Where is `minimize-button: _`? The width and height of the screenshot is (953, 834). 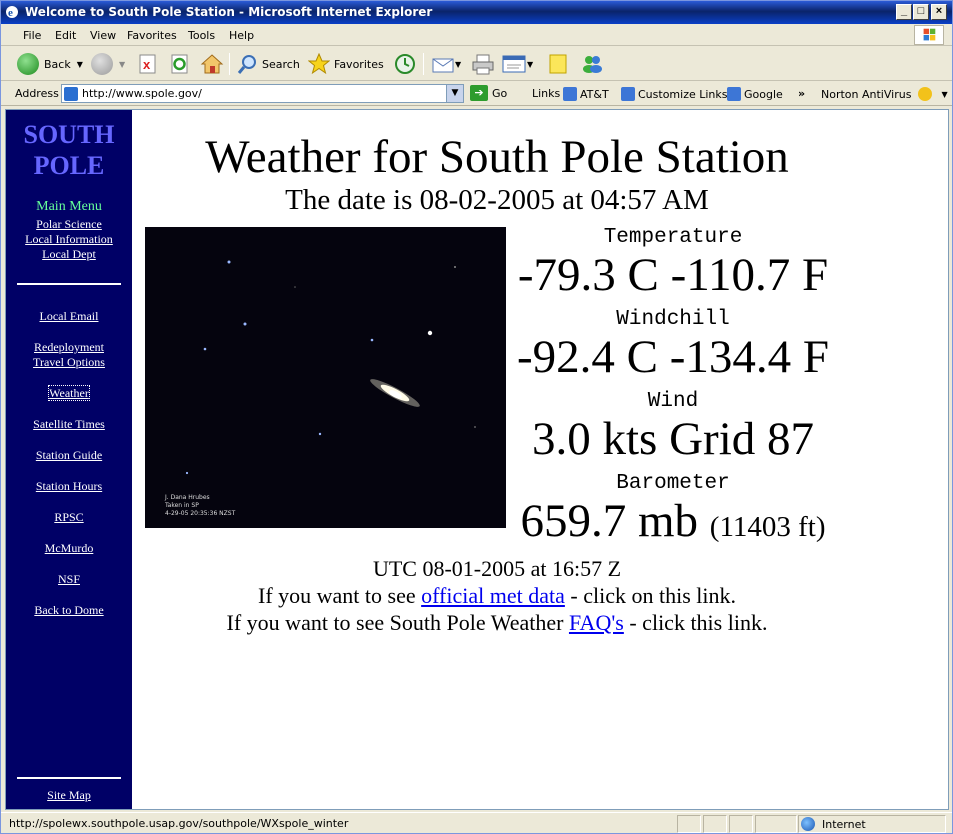 minimize-button: _ is located at coordinates (904, 12).